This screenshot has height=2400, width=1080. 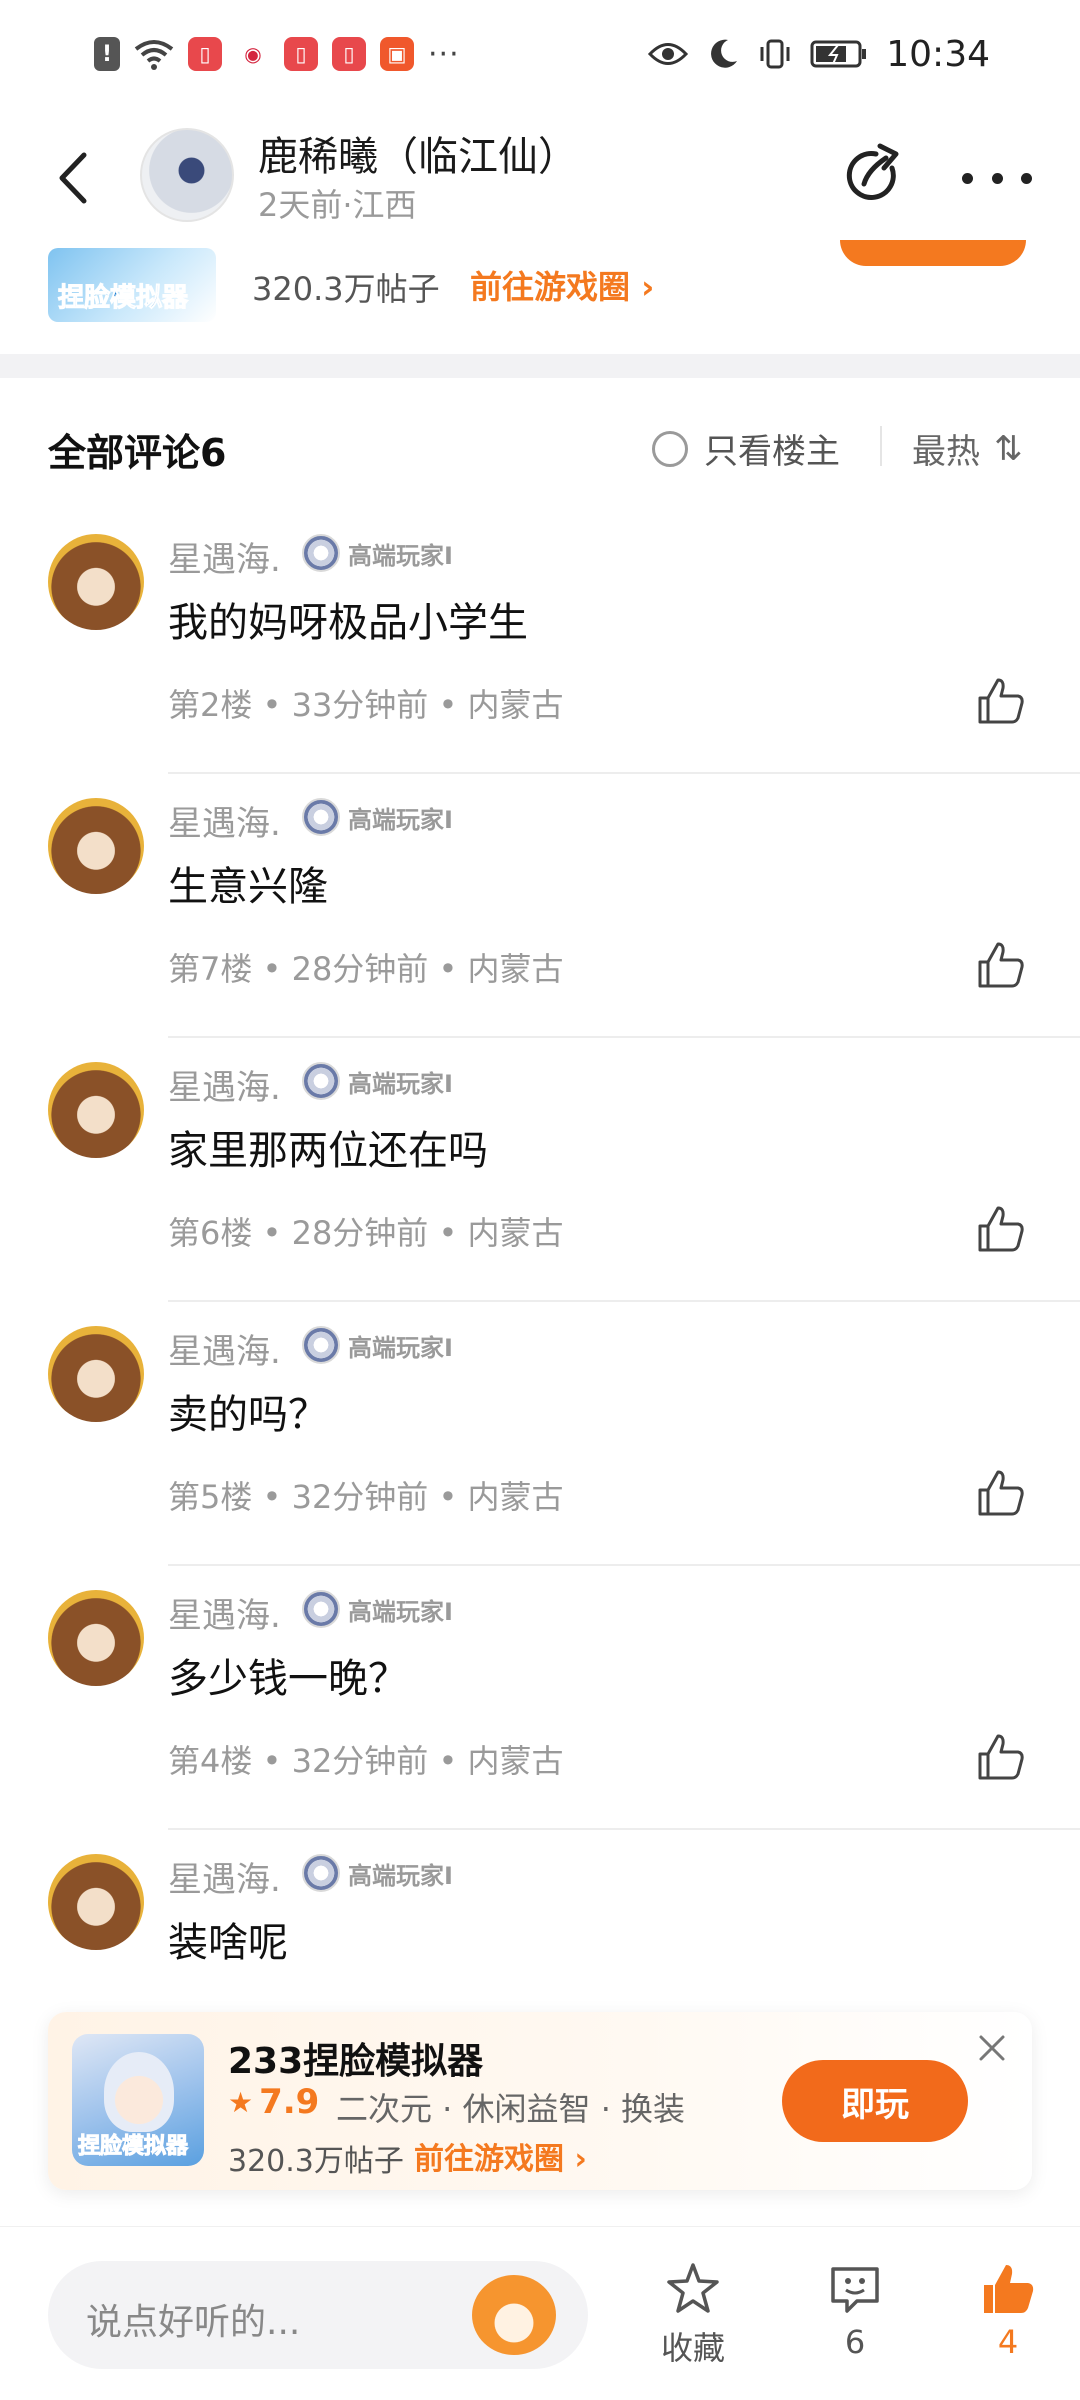 What do you see at coordinates (967, 448) in the screenshot?
I see `sort-button: 最热 ⇅` at bounding box center [967, 448].